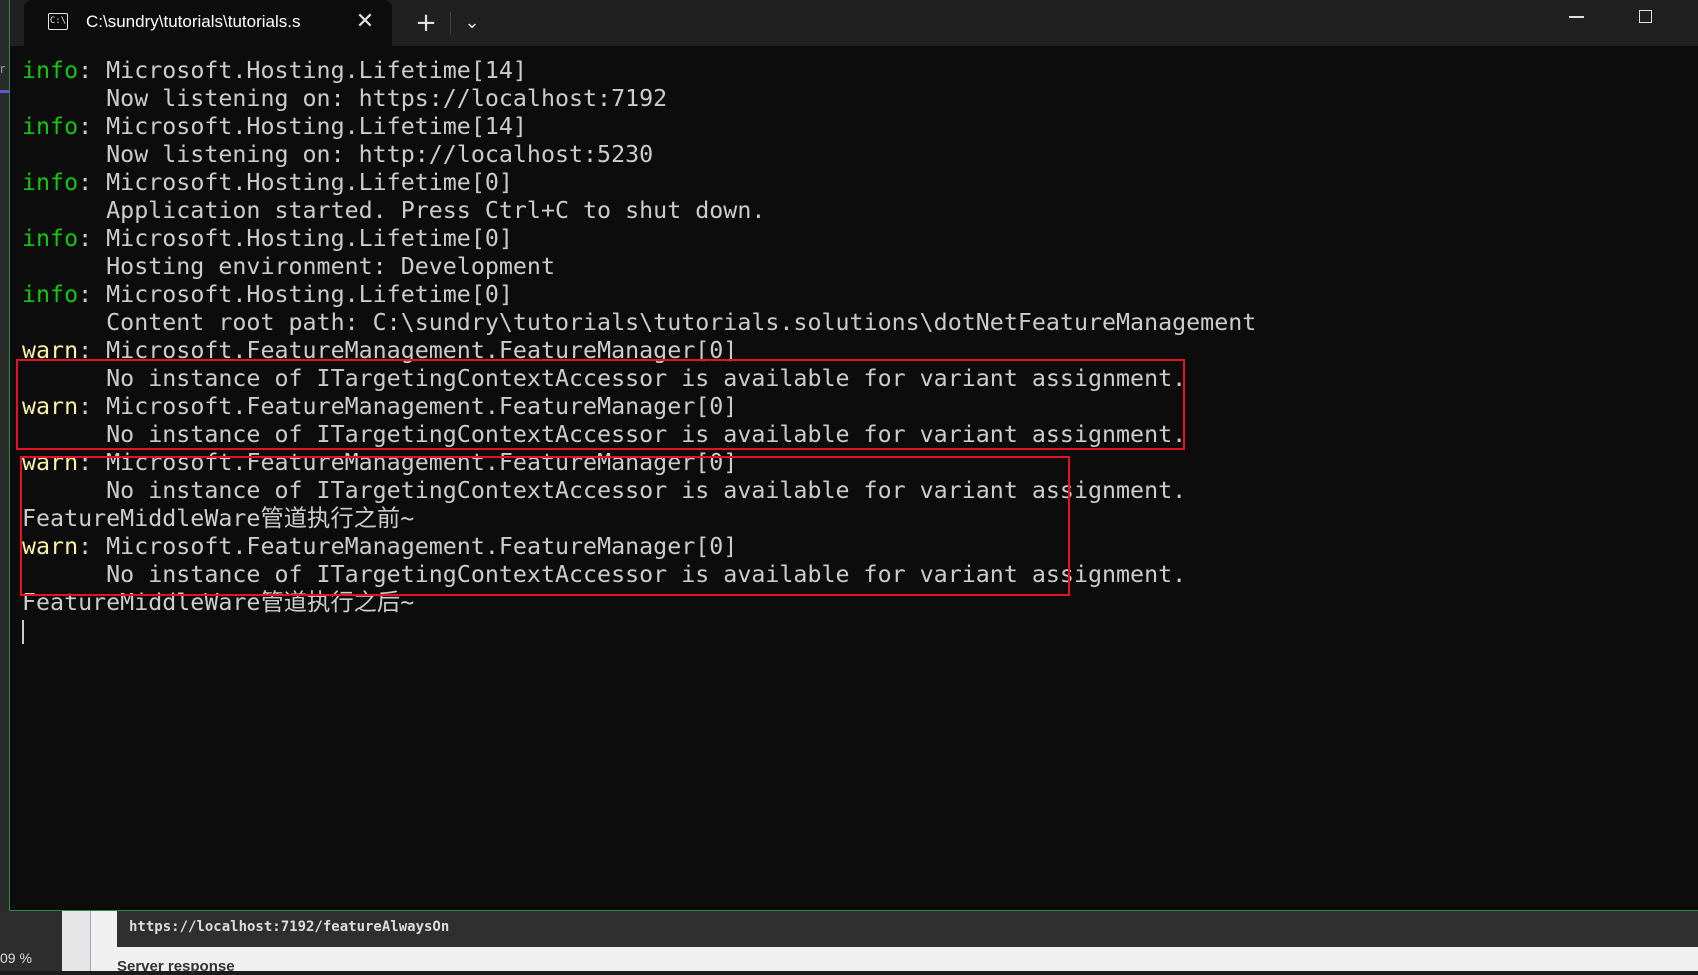  I want to click on console-line: Hosting environment: Development, so click(852, 267).